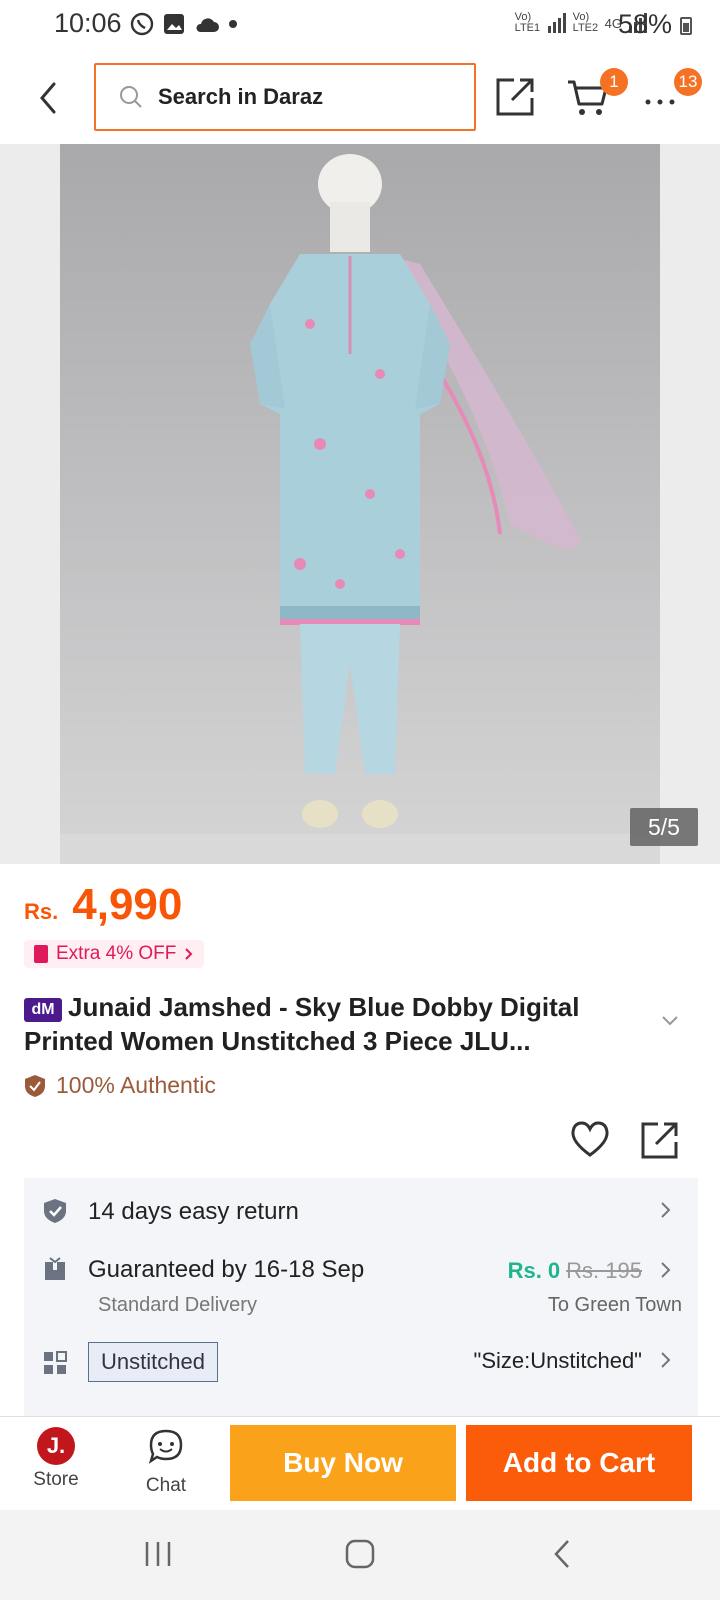 This screenshot has width=720, height=1600. I want to click on authentic-label: 100% Authentic, so click(120, 1085).